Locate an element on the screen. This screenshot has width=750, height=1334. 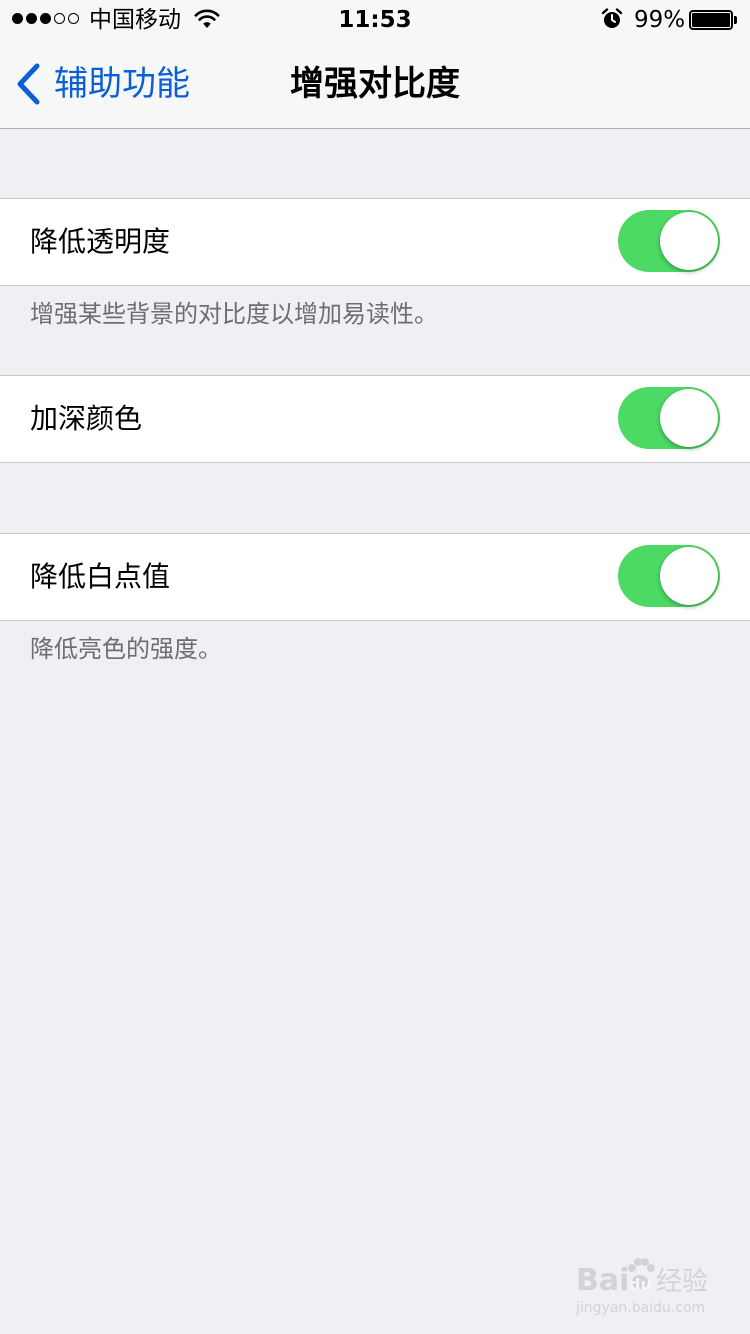
navigation-bar: 辅助功能 增强对比度 is located at coordinates (375, 84).